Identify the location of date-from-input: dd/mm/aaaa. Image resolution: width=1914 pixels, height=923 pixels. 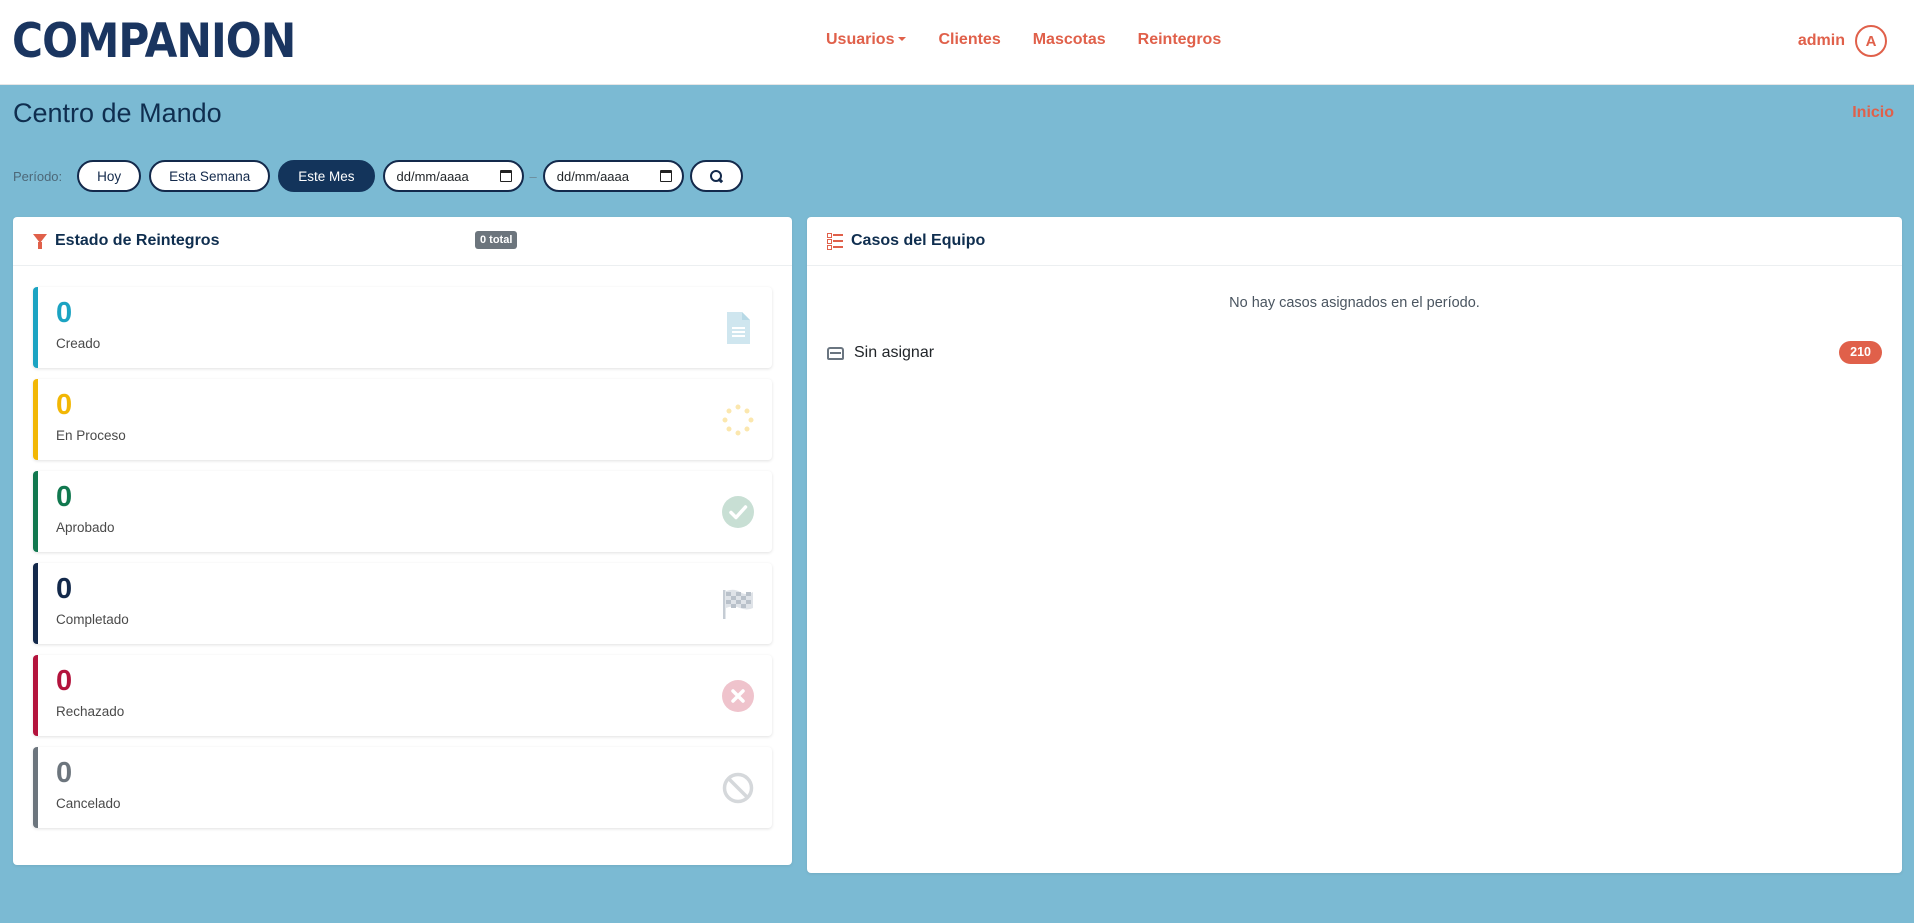
(453, 176).